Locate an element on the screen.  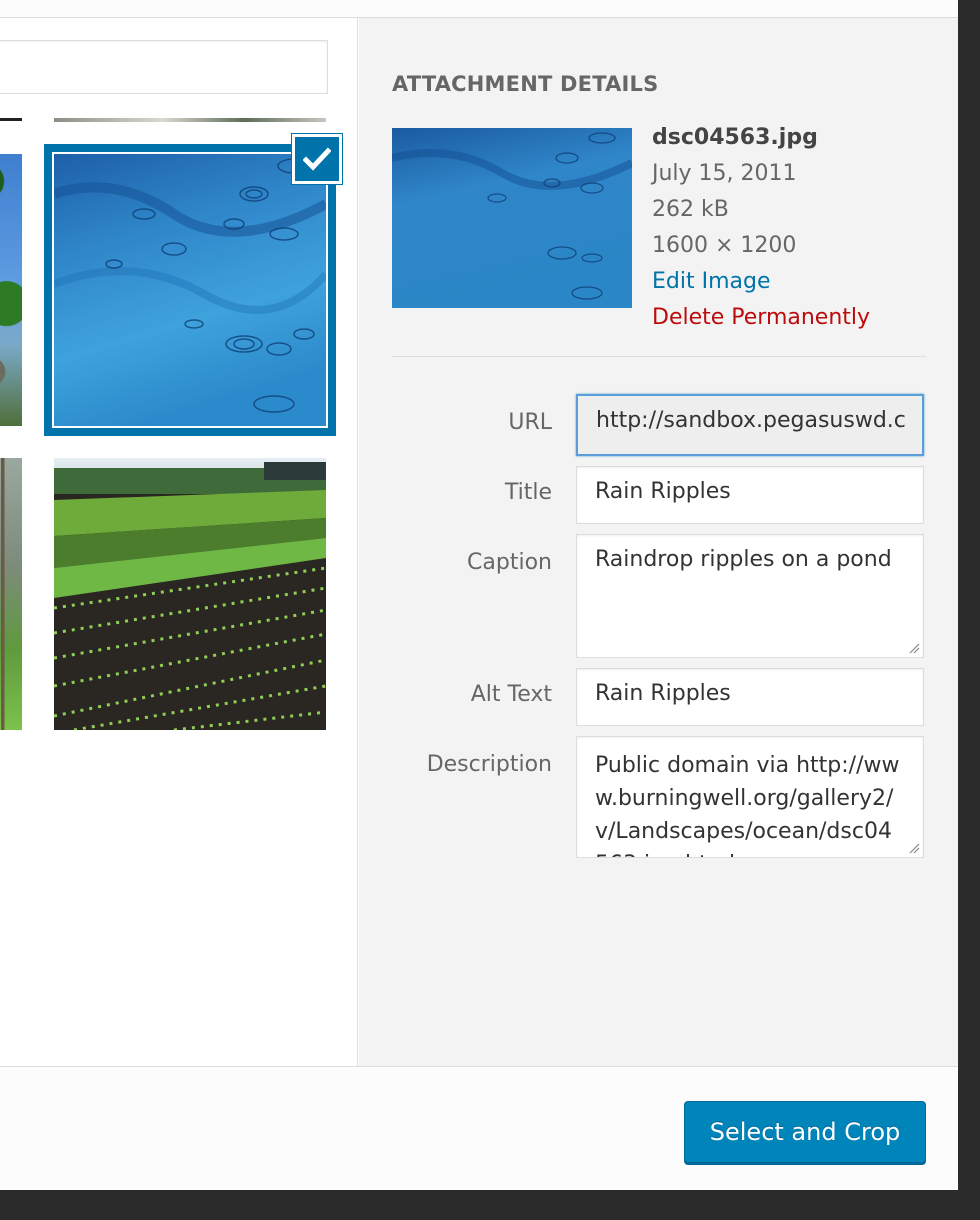
caption-label: Caption is located at coordinates (509, 562).